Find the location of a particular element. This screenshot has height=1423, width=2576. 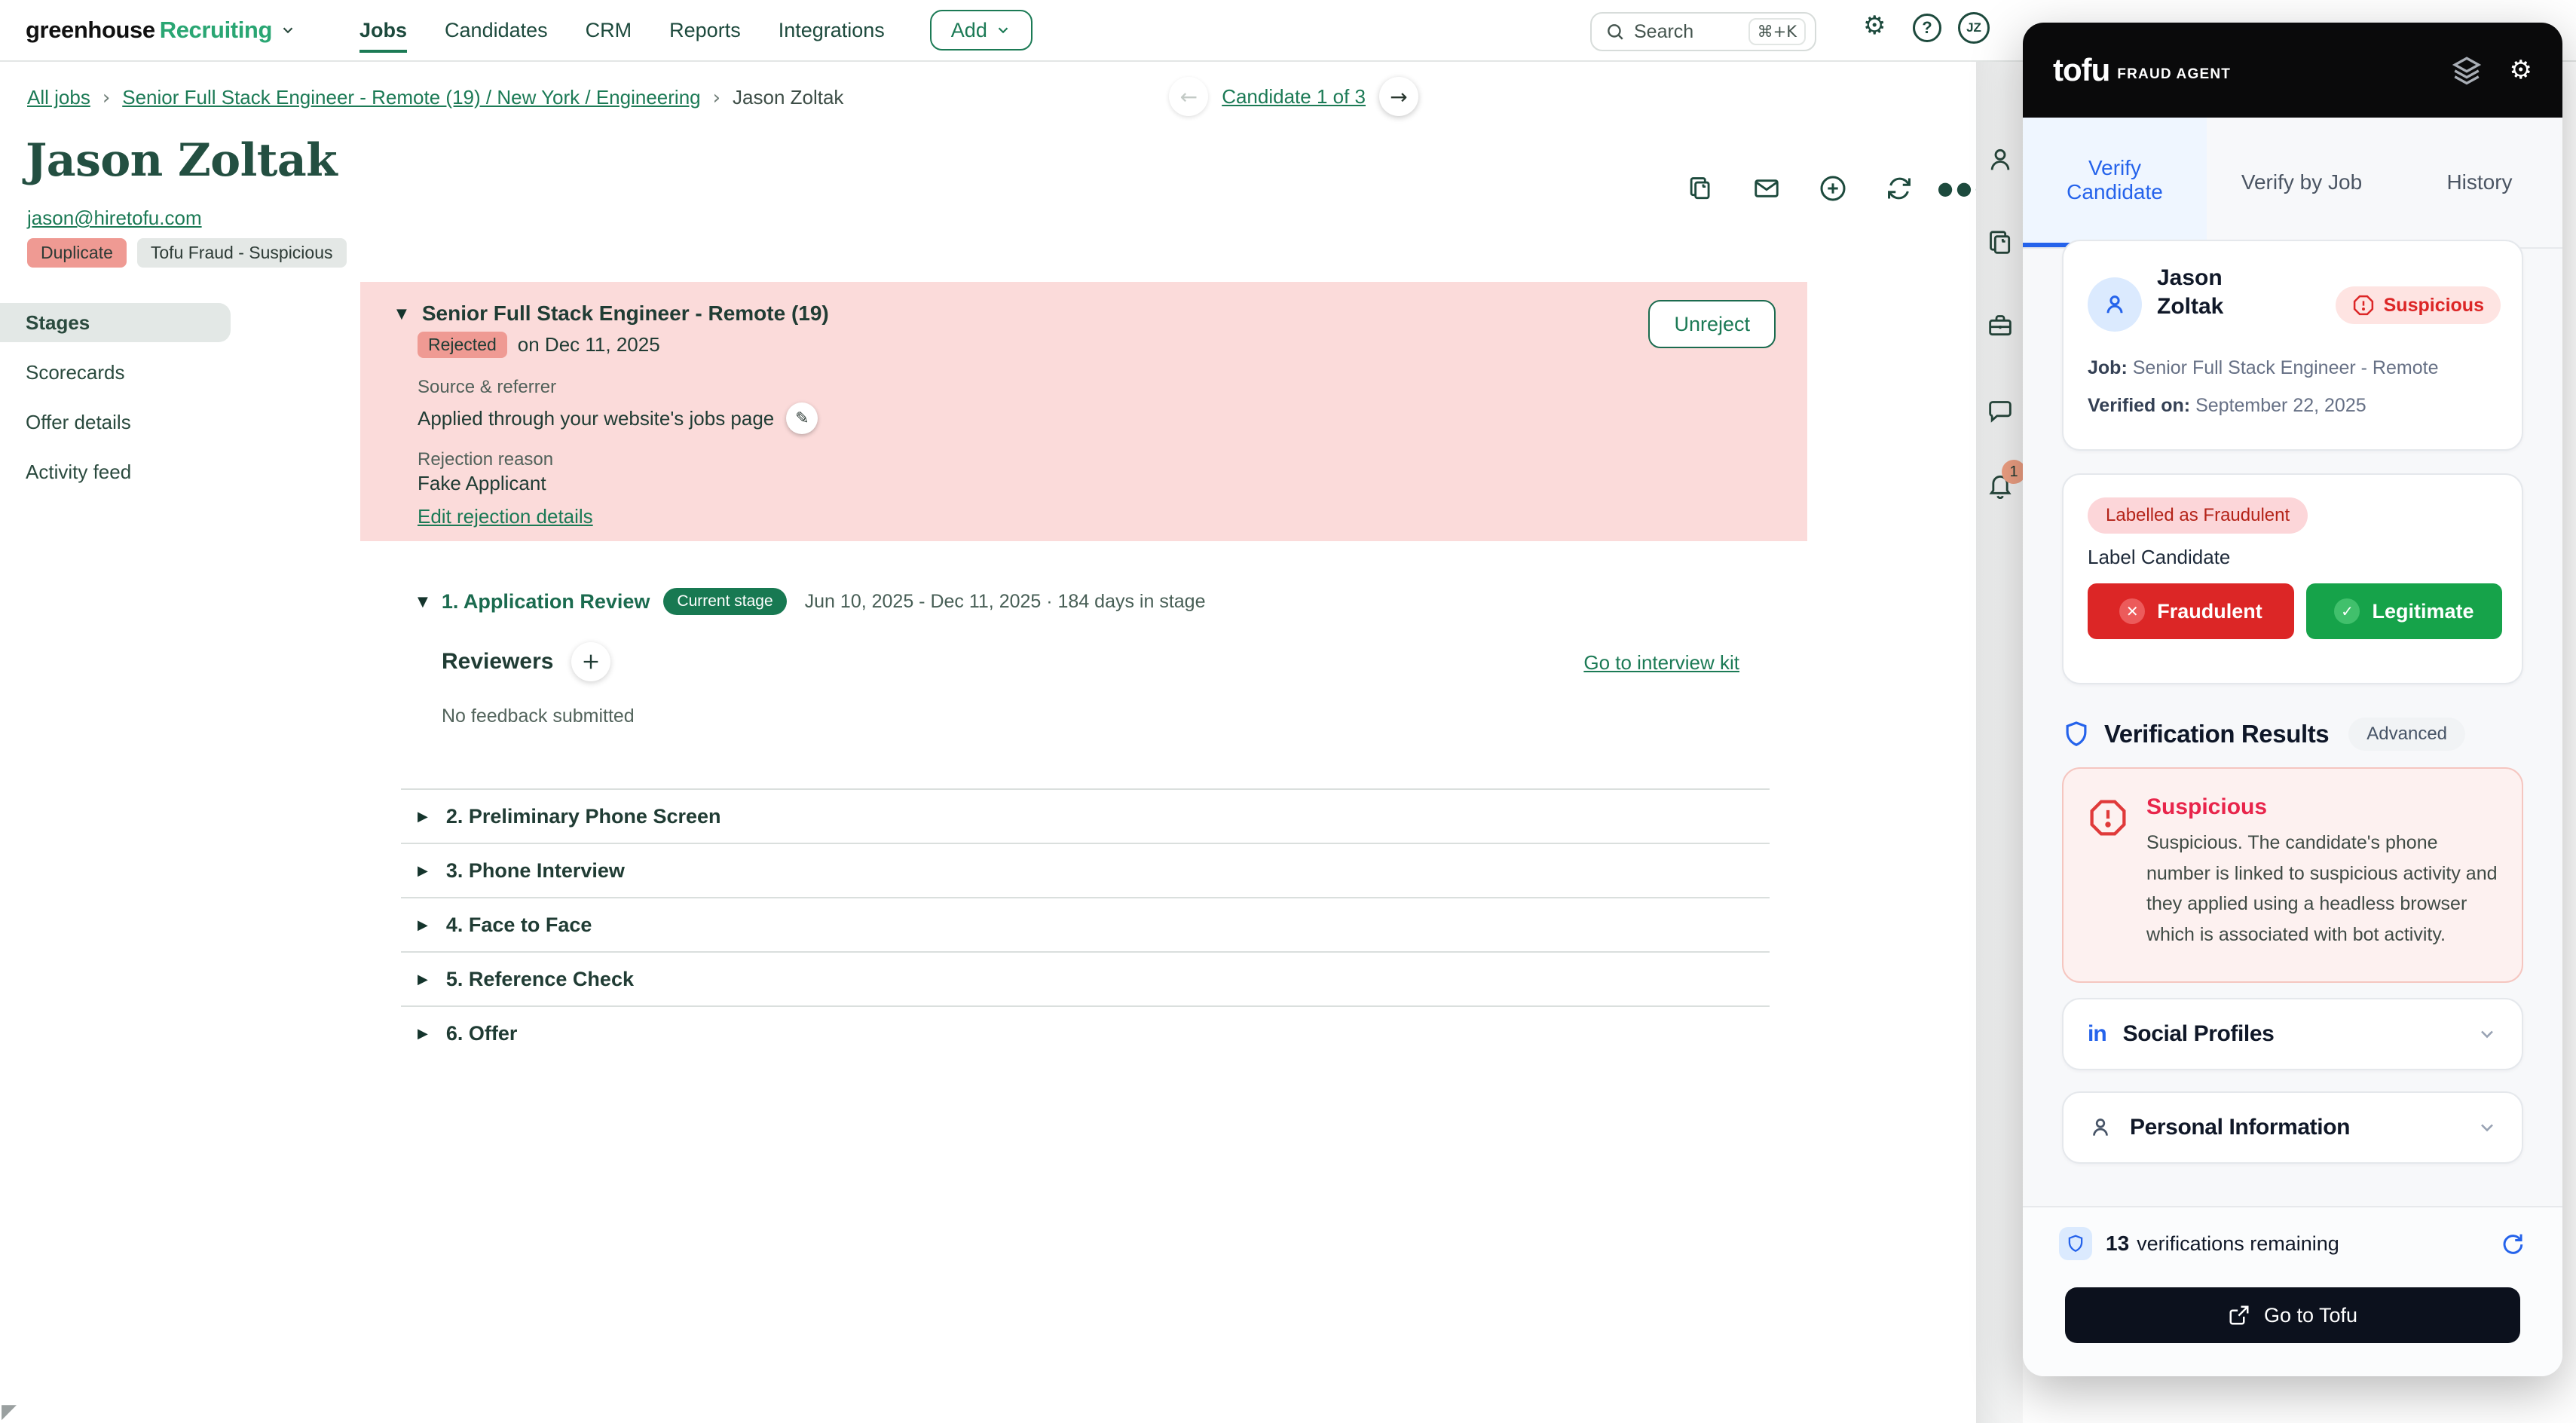

advanced-toggle: Advanced is located at coordinates (2407, 734).